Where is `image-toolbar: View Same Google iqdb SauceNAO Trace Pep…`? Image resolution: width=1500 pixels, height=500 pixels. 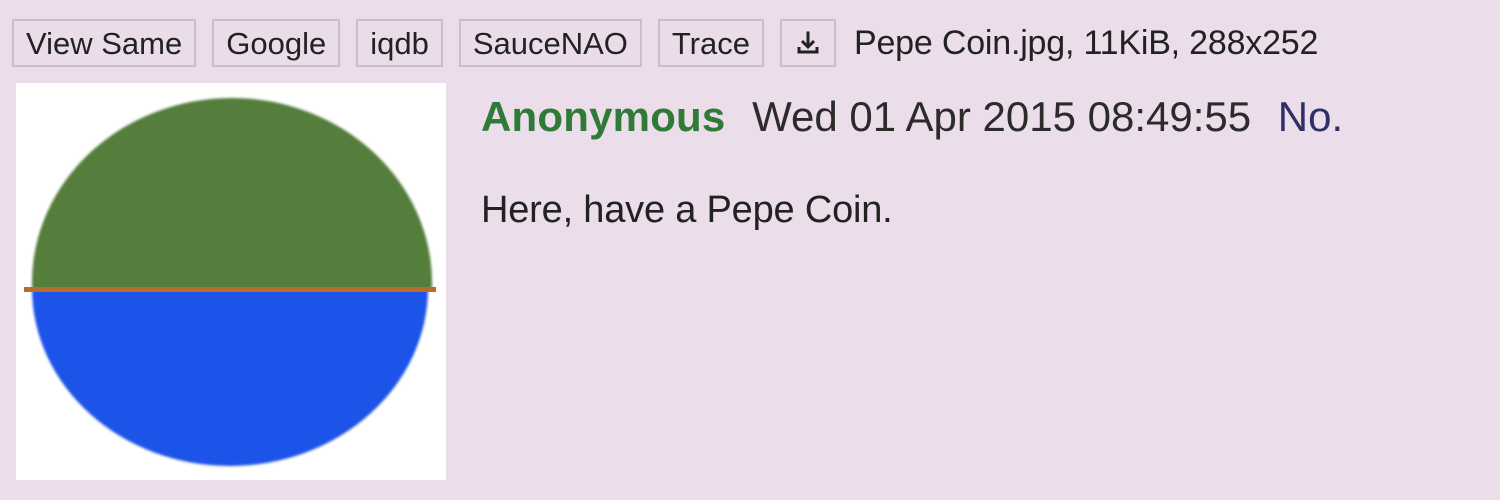 image-toolbar: View Same Google iqdb SauceNAO Trace Pep… is located at coordinates (665, 43).